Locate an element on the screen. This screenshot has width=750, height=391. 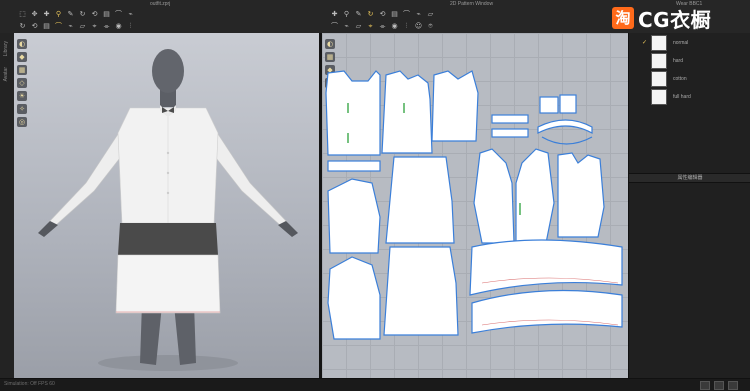
pattern-vest-back is located at coordinates (581, 195).